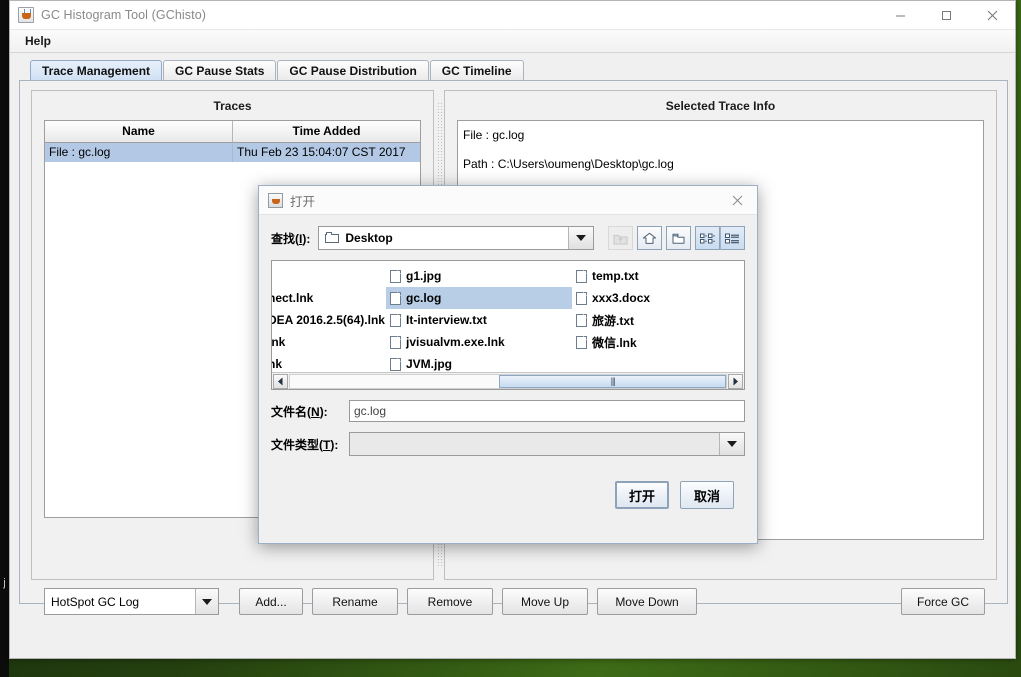 Image resolution: width=1021 pixels, height=677 pixels. What do you see at coordinates (283, 238) in the screenshot?
I see `look-in-label-text: 查找` at bounding box center [283, 238].